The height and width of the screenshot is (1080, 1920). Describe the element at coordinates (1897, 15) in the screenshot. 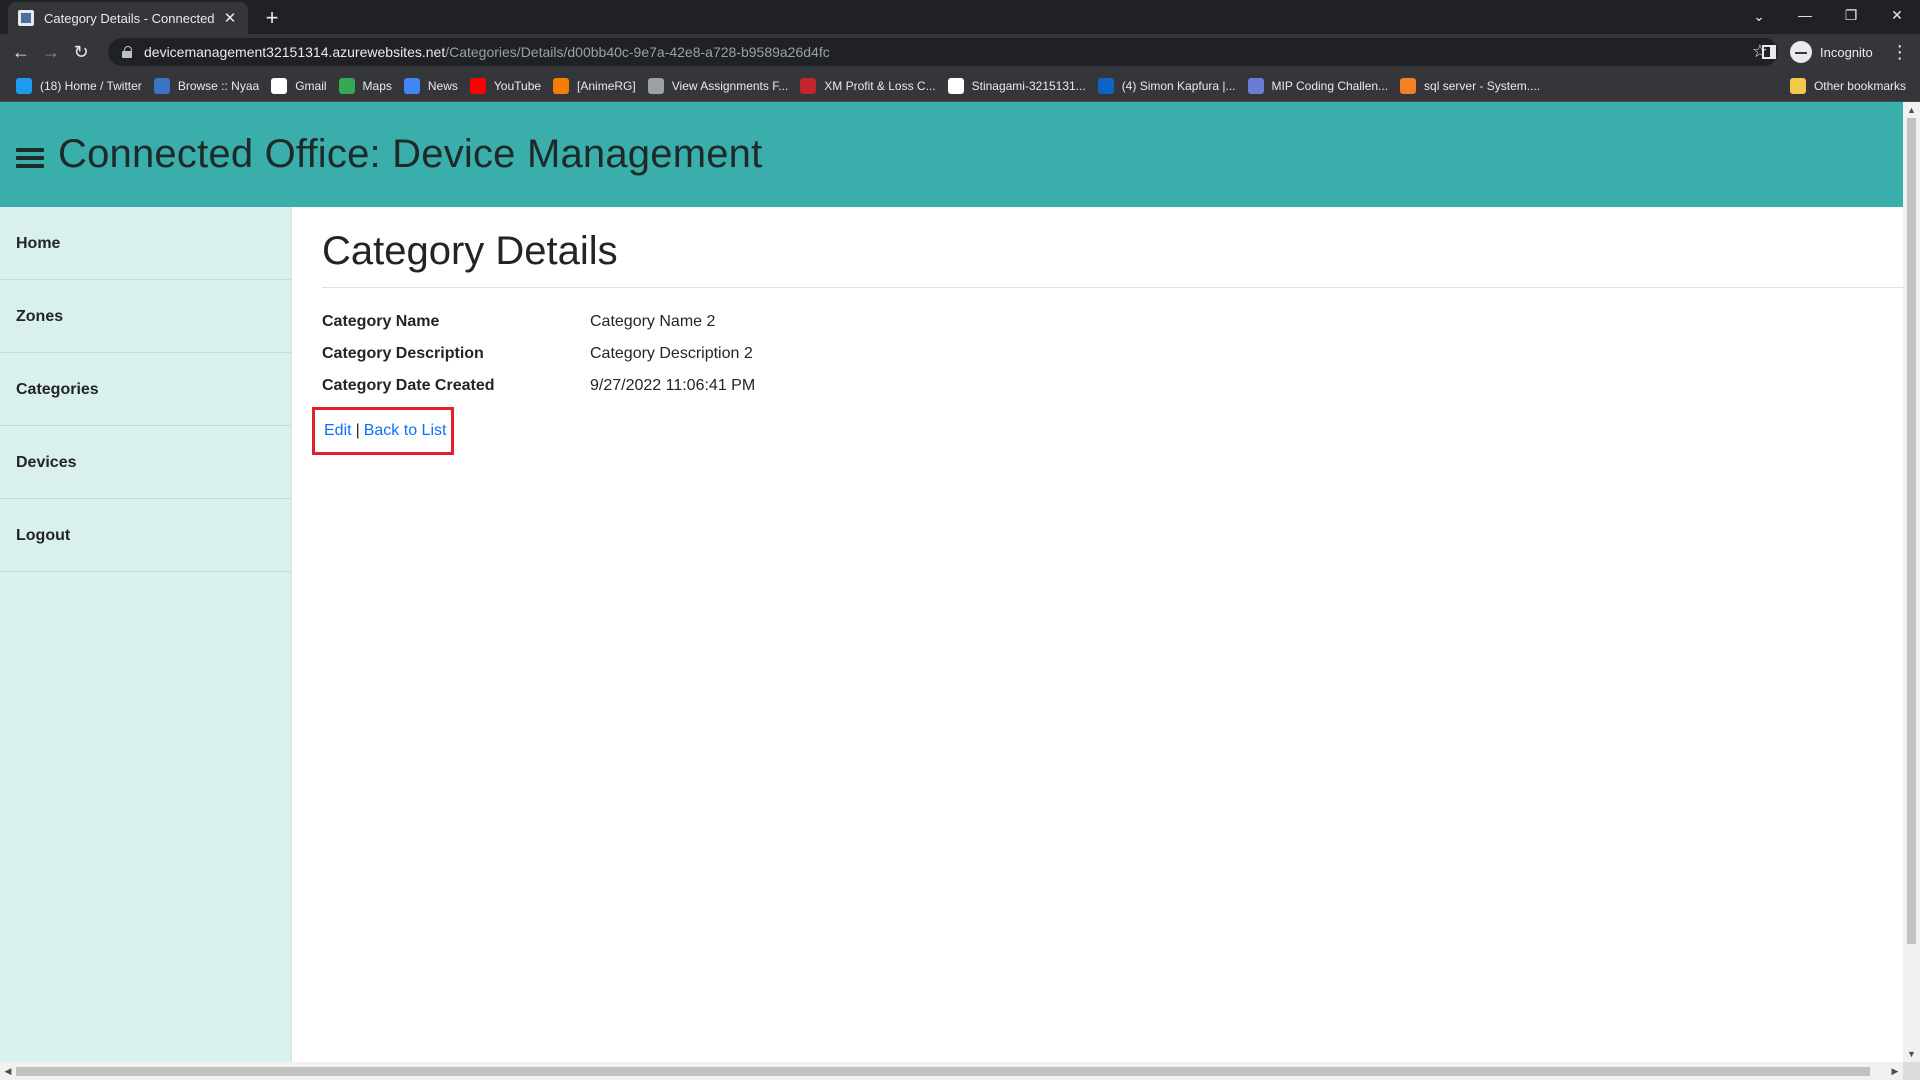

I see `close-window-icon: ✕` at that location.